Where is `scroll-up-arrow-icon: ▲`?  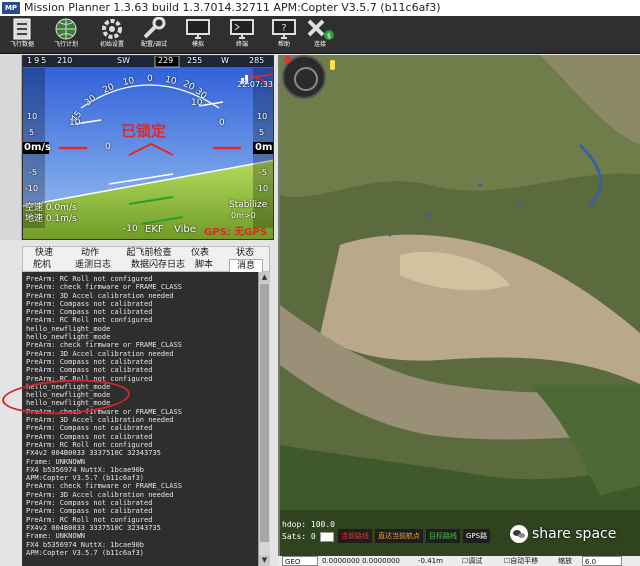
scroll-up-arrow-icon: ▲ is located at coordinates (264, 277).